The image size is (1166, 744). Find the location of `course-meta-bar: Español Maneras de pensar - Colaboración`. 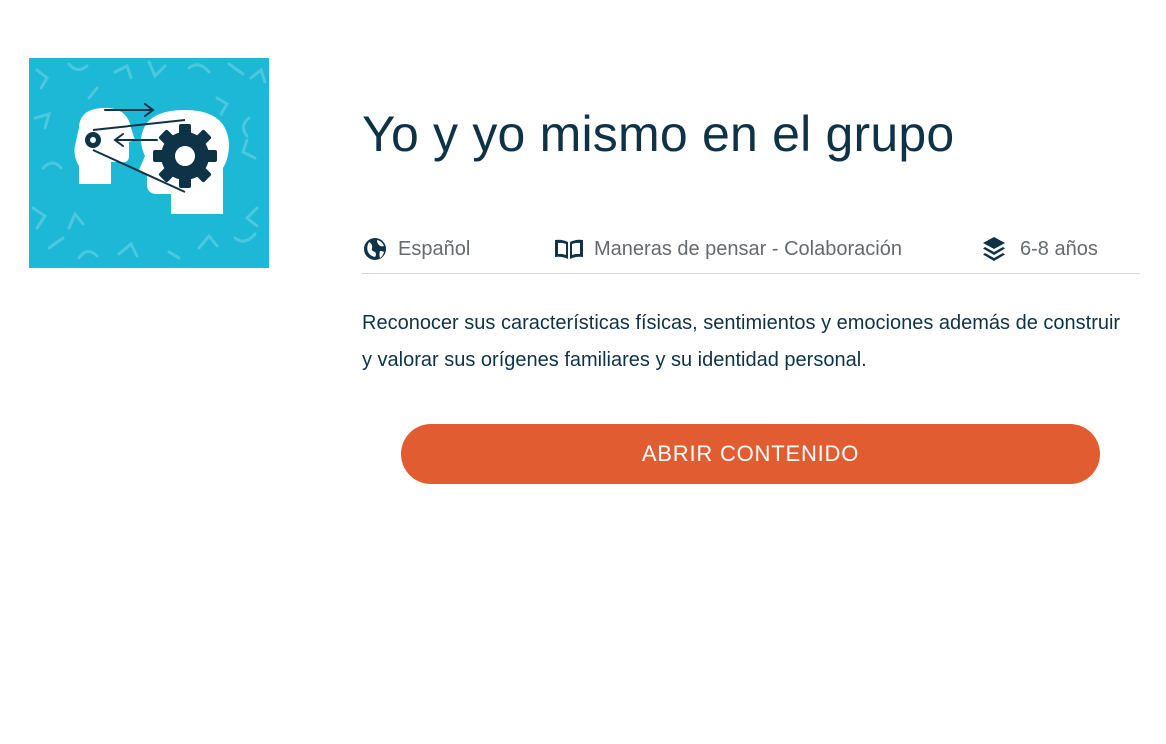

course-meta-bar: Español Maneras de pensar - Colaboración is located at coordinates (751, 252).